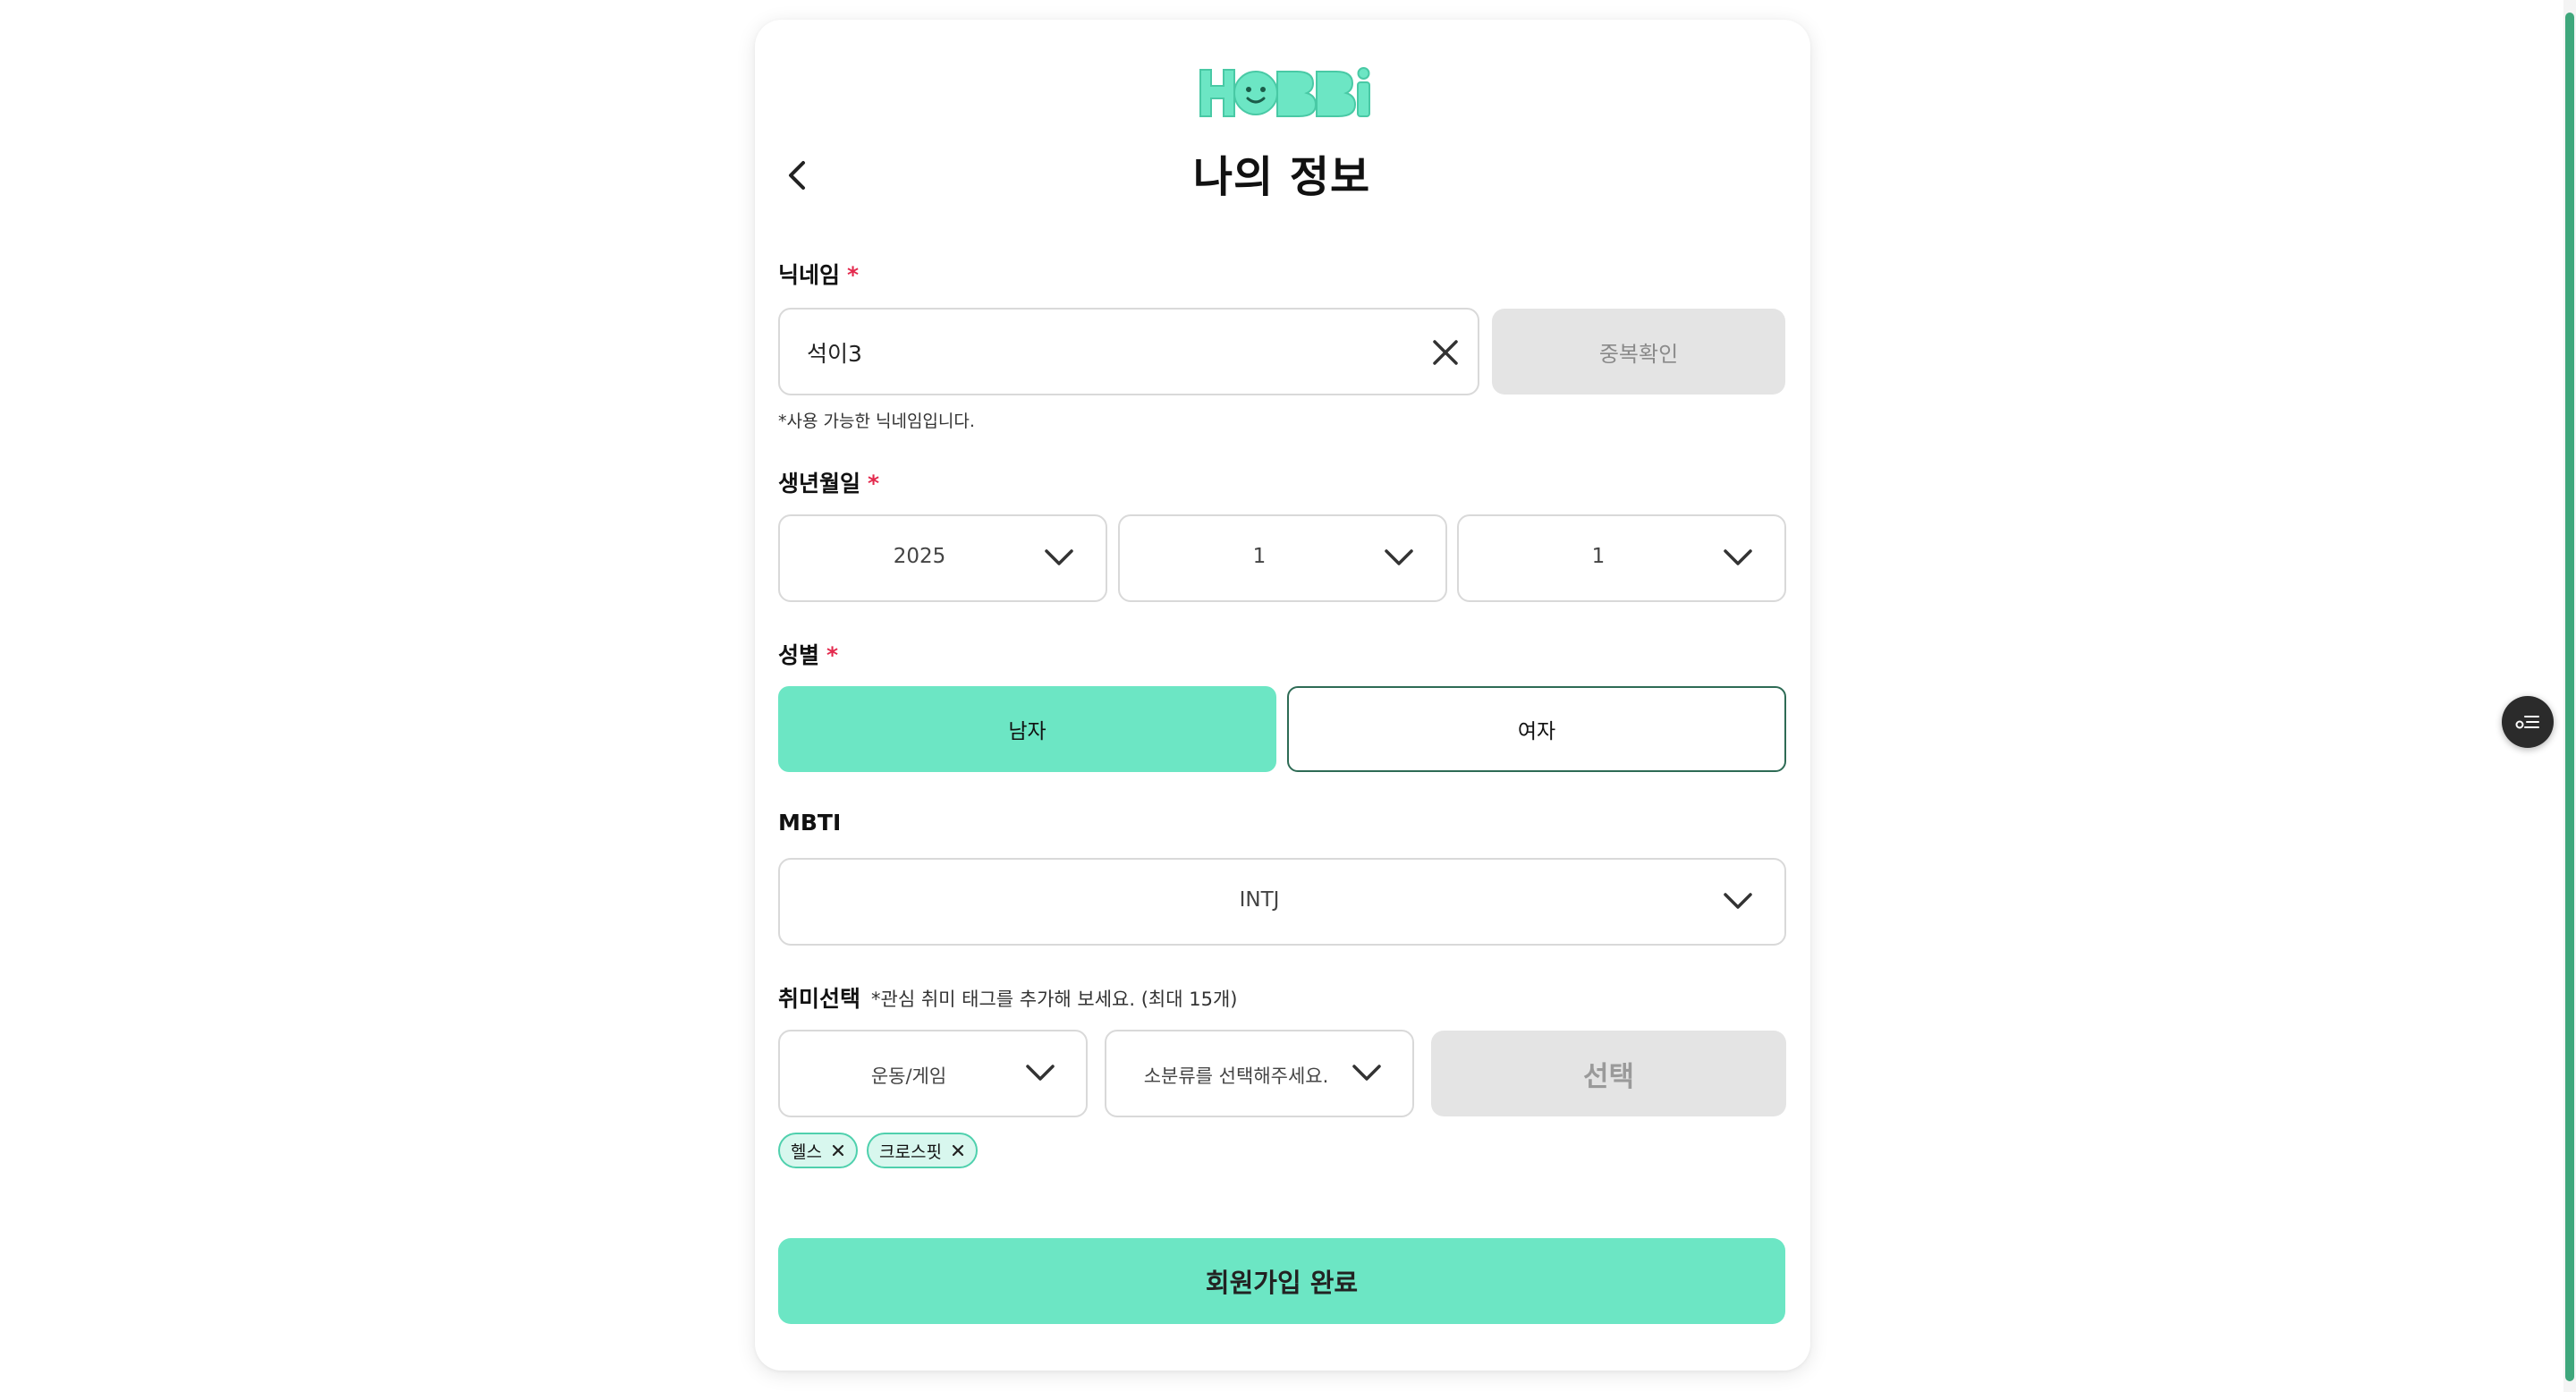 The width and height of the screenshot is (2576, 1392). I want to click on nickname-hint: *사용 가능한 닉네임입니다., so click(876, 421).